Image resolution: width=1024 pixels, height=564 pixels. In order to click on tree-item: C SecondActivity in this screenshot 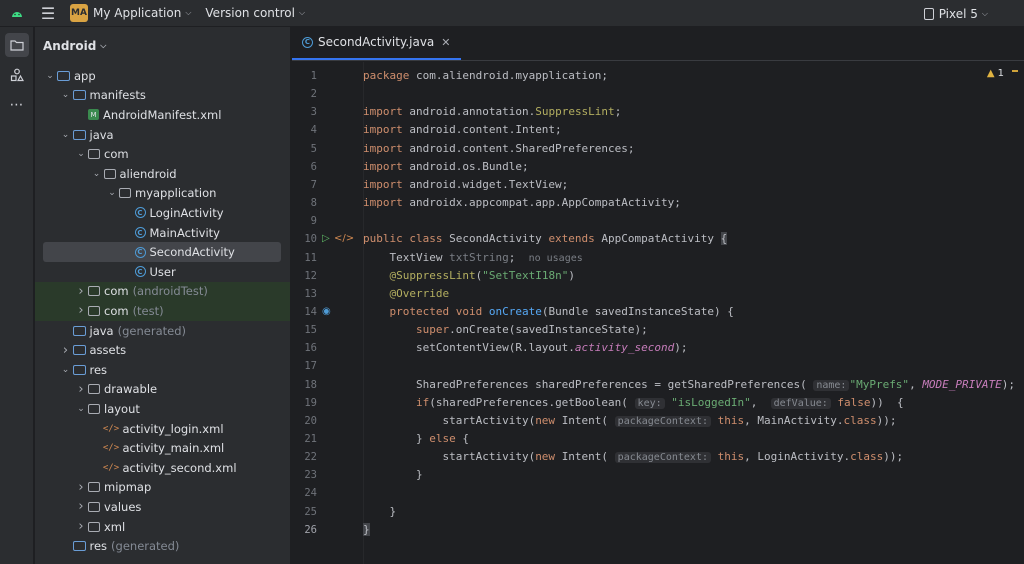, I will do `click(162, 252)`.